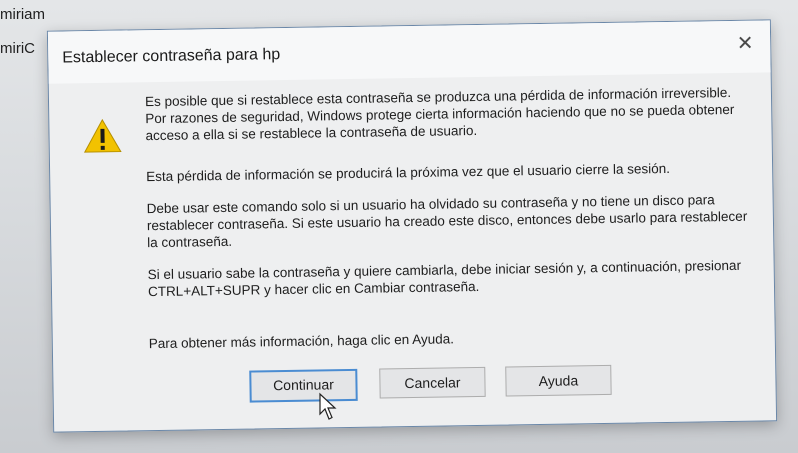 This screenshot has width=798, height=453. Describe the element at coordinates (432, 382) in the screenshot. I see `cancel-button: Cancelar` at that location.